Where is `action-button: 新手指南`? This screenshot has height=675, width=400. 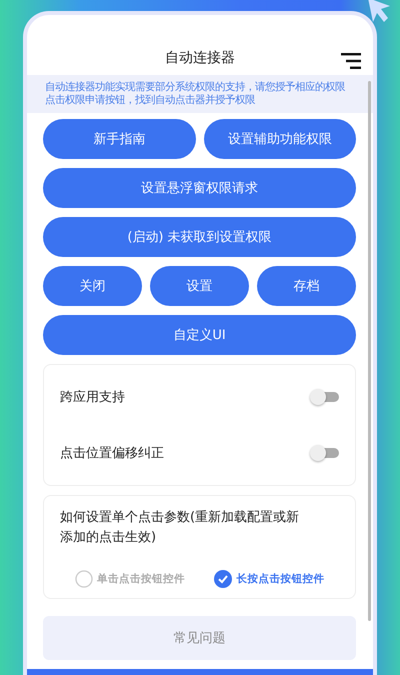 action-button: 新手指南 is located at coordinates (119, 139).